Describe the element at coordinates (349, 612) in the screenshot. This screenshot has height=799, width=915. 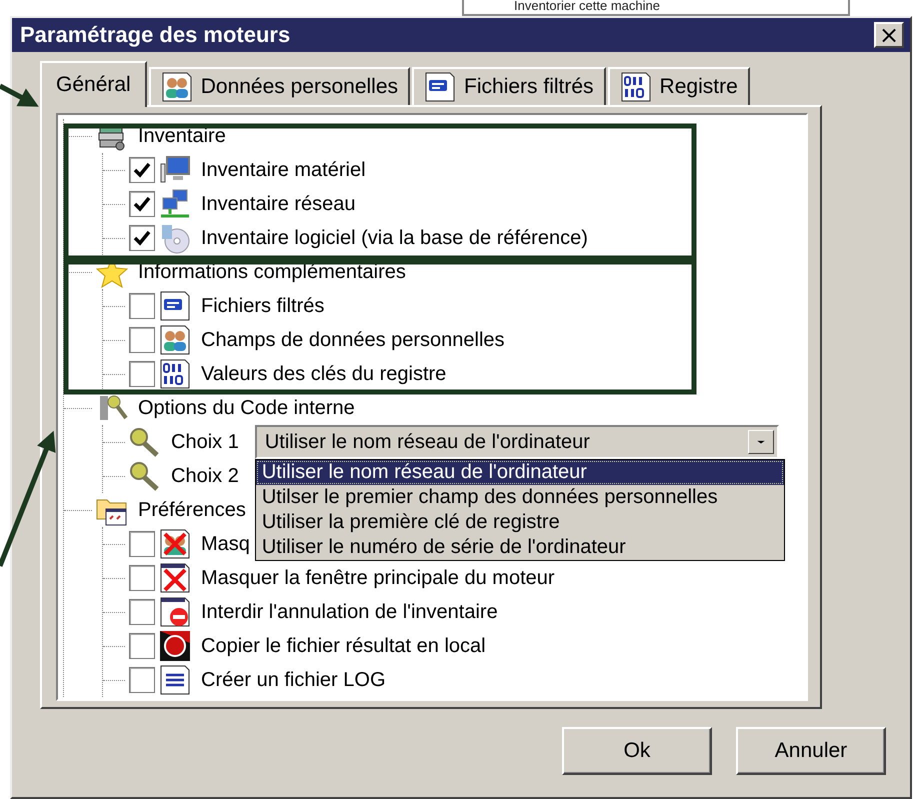
I see `option-label: Interdir l'annulation de l'inventaire` at that location.